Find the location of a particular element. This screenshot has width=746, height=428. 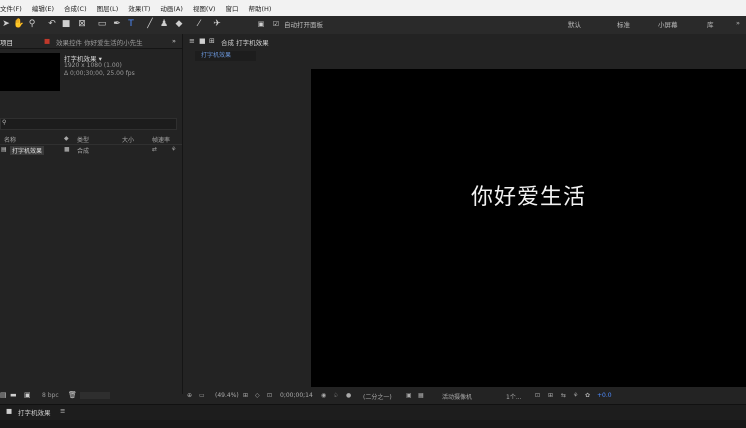

auto-open-checkbox: ☑ is located at coordinates (276, 24).